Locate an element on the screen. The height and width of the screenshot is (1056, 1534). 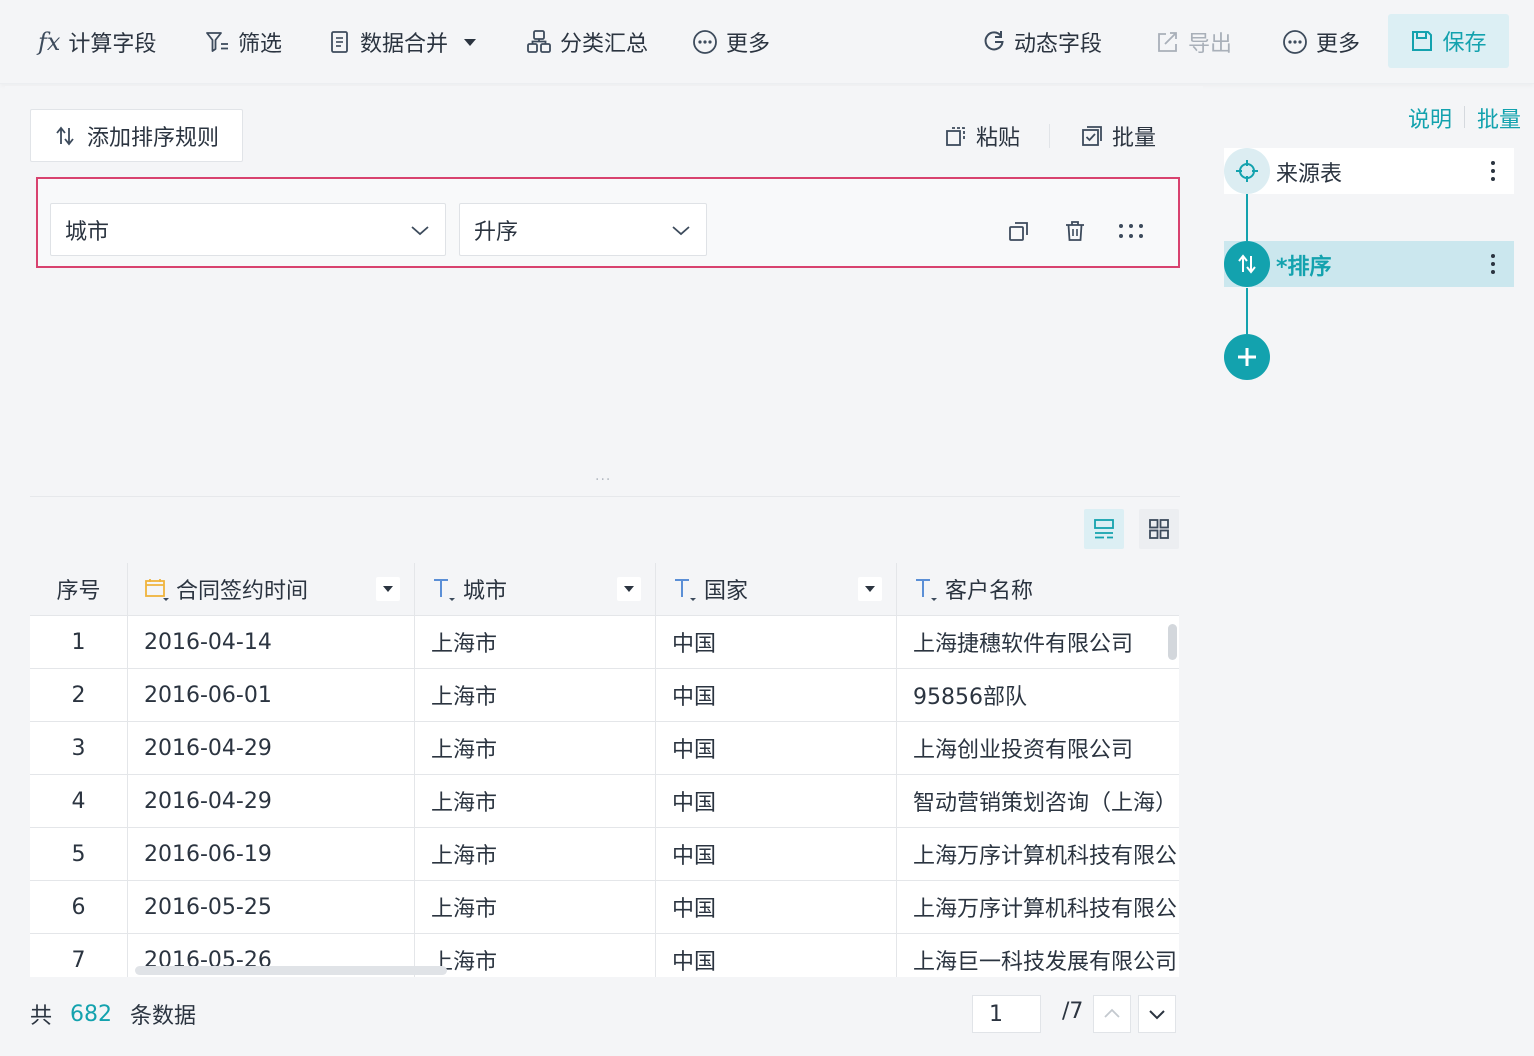
refresh-icon is located at coordinates (994, 41).